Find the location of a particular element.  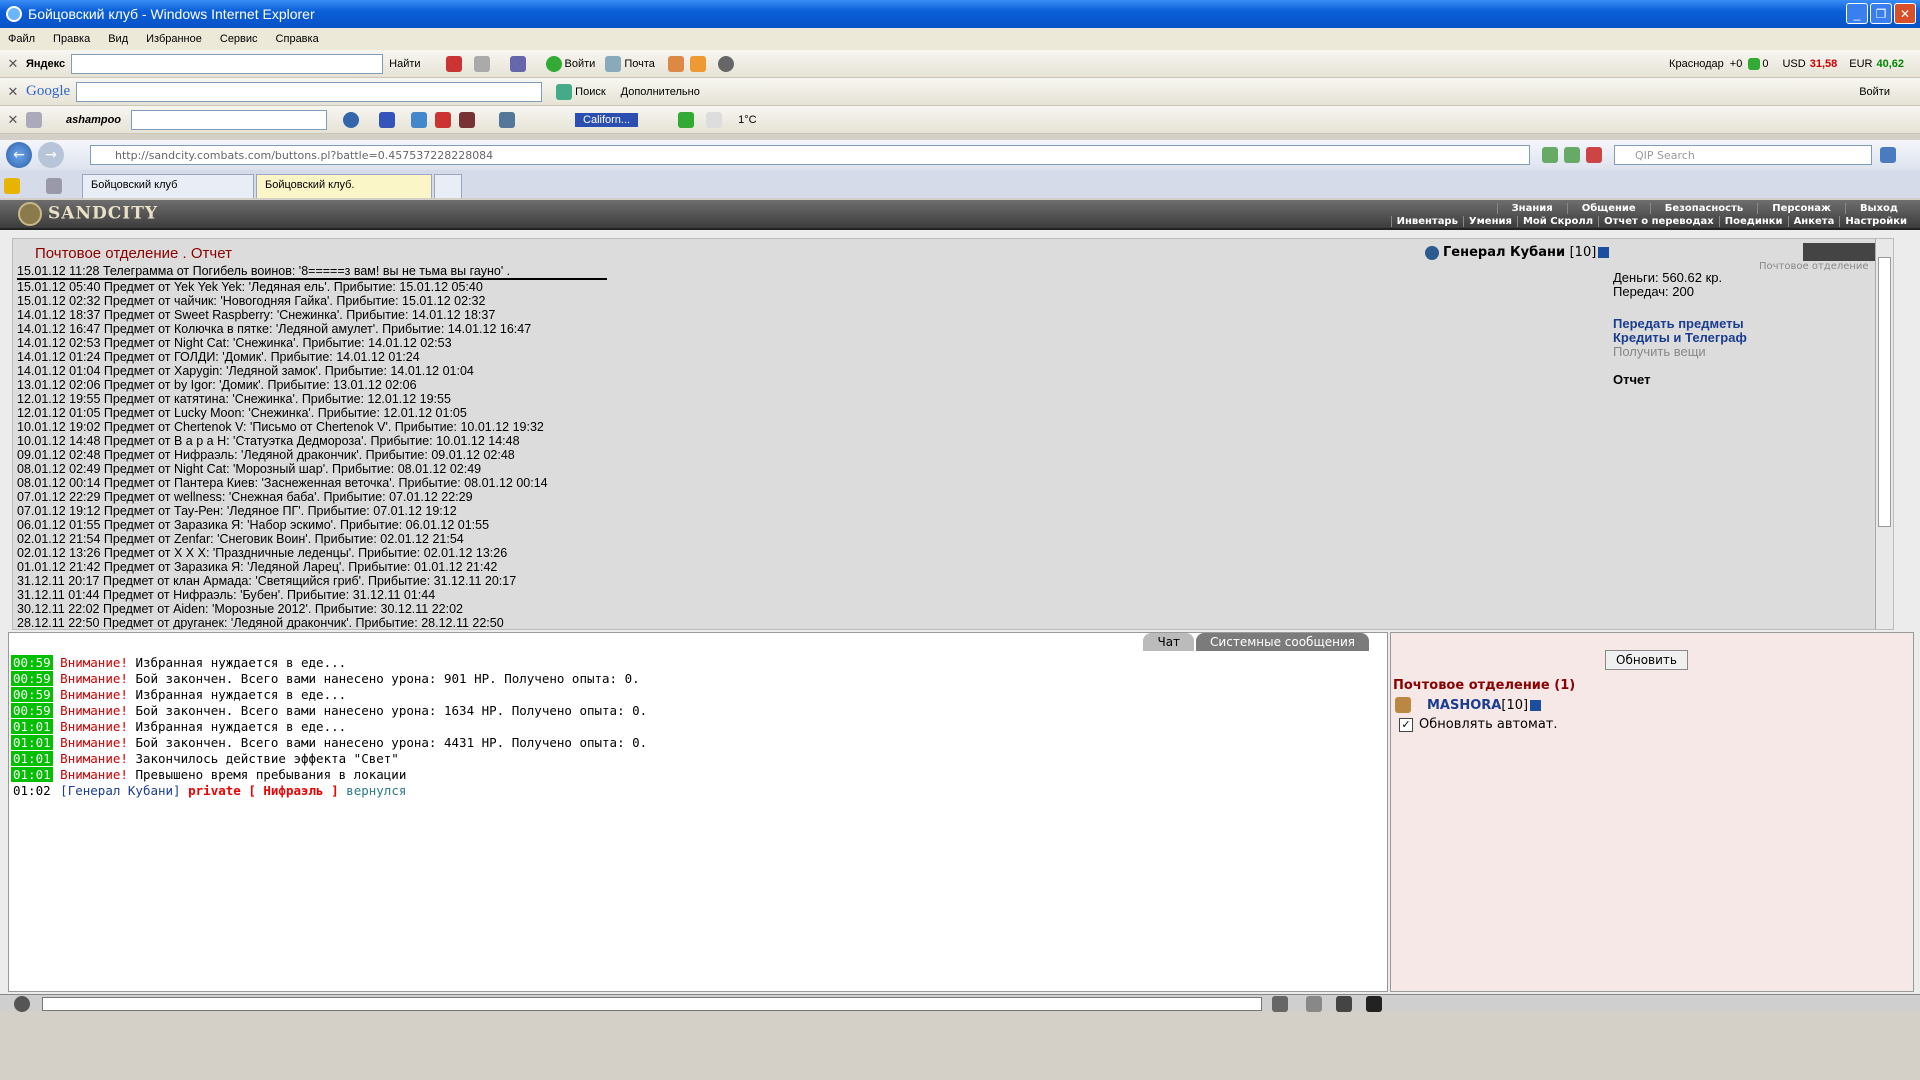

google-login-button: Войти is located at coordinates (1874, 92).